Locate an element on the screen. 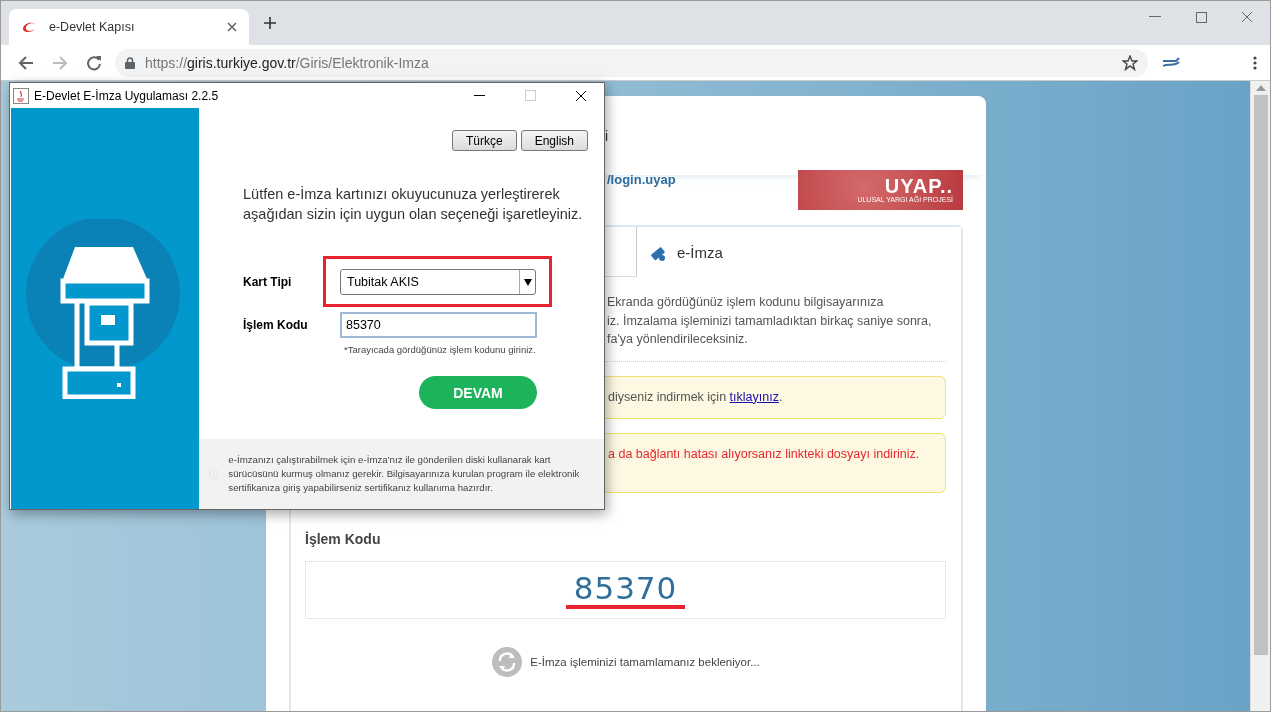  card-type-select: Tubitak AKIS is located at coordinates (438, 282).